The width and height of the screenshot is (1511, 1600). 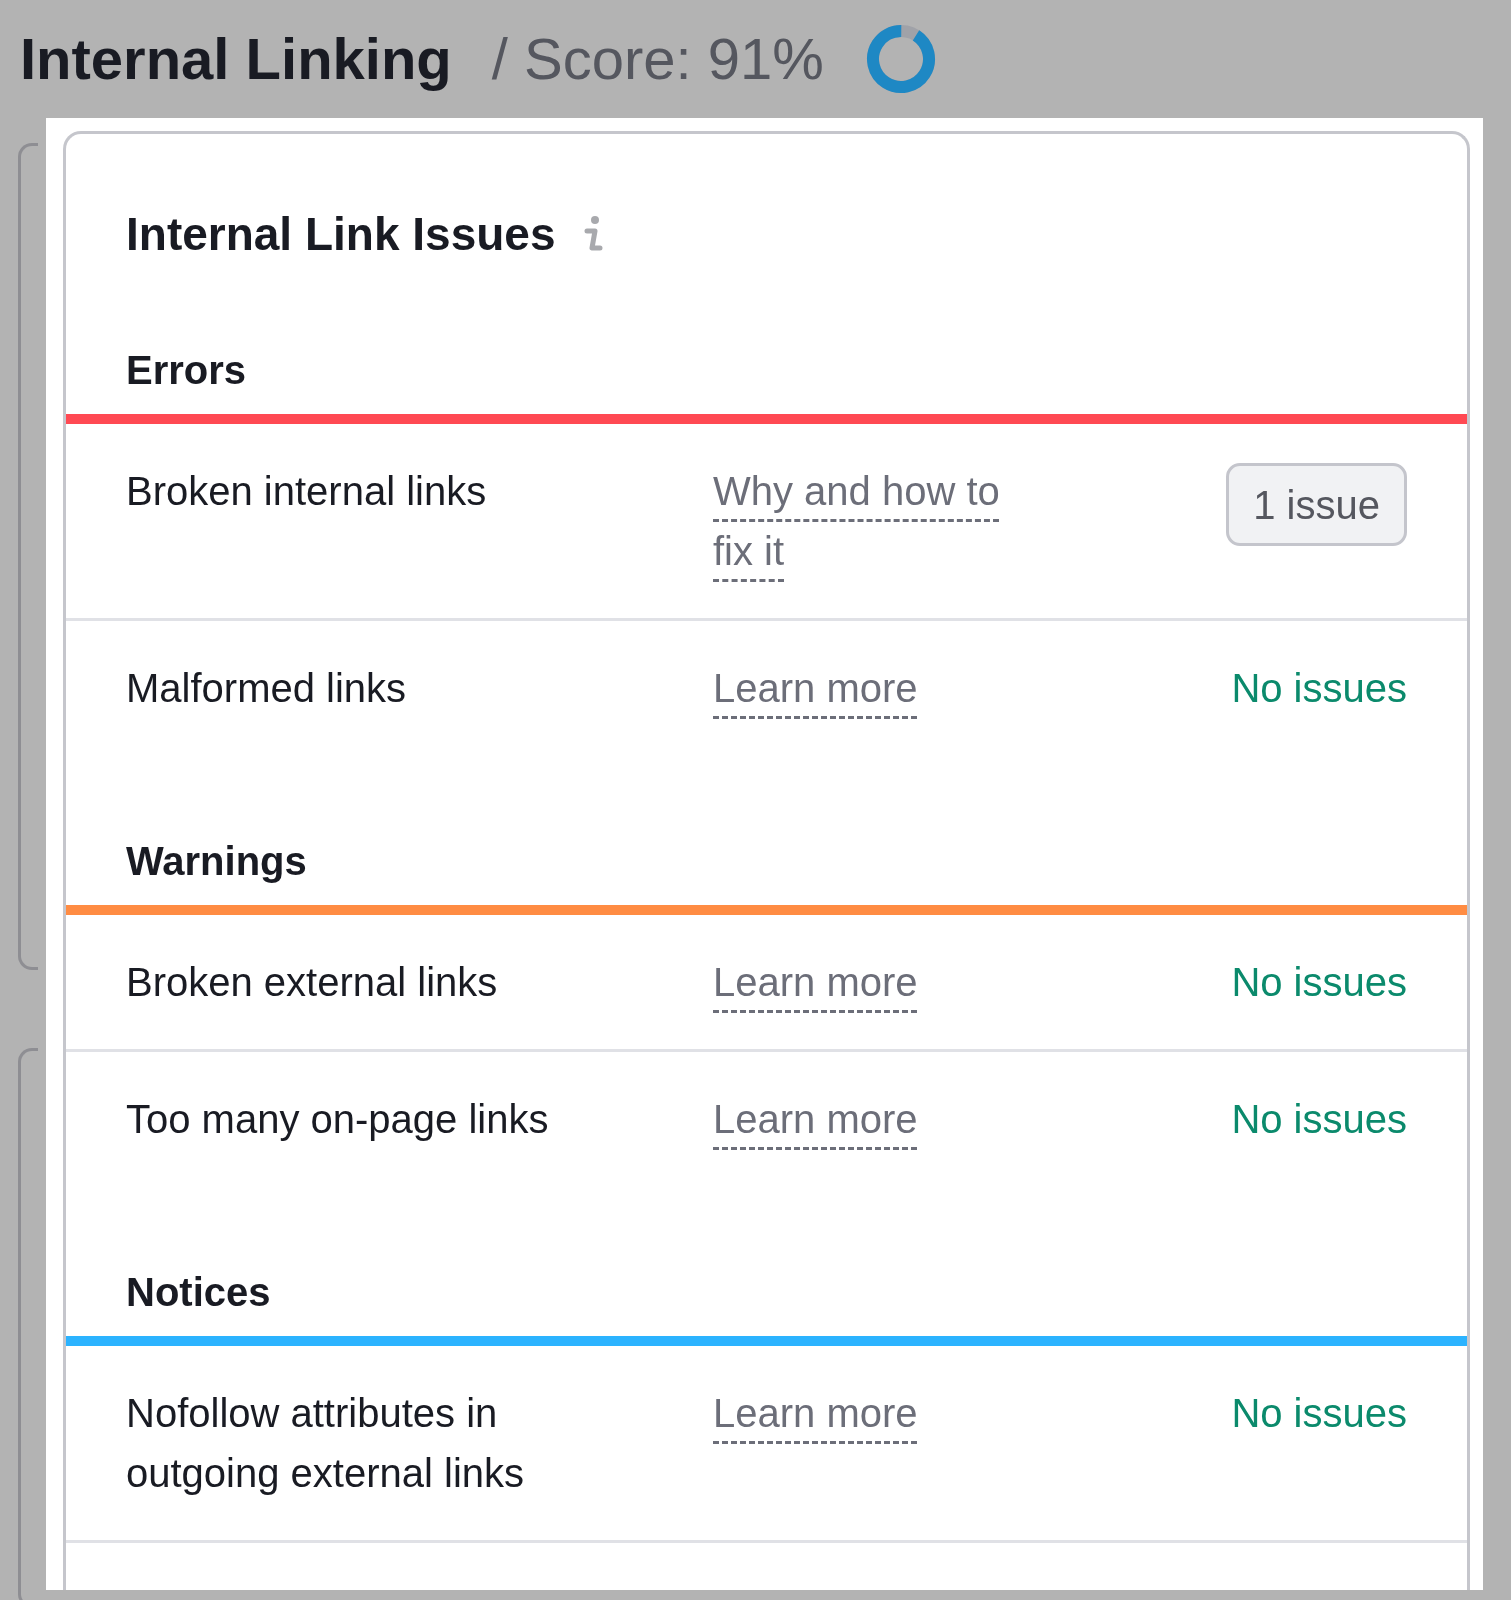 What do you see at coordinates (657, 59) in the screenshot?
I see `score-text: / Score: 91%` at bounding box center [657, 59].